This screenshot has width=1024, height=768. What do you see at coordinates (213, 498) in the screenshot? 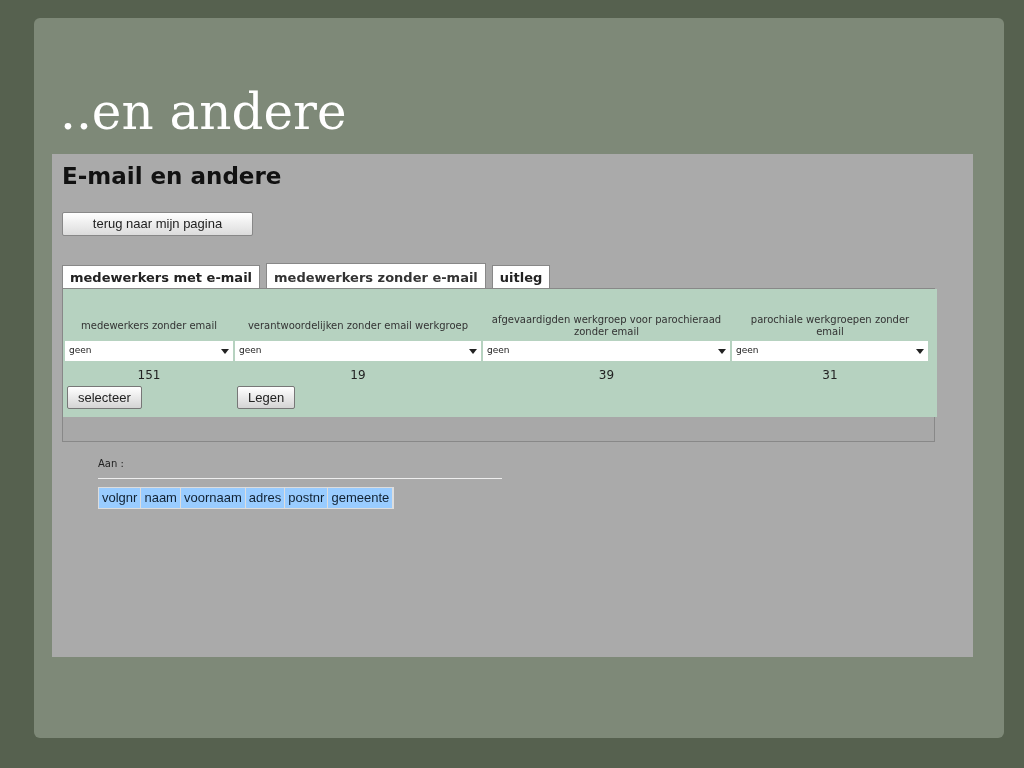
I see `column-header: voornaam` at bounding box center [213, 498].